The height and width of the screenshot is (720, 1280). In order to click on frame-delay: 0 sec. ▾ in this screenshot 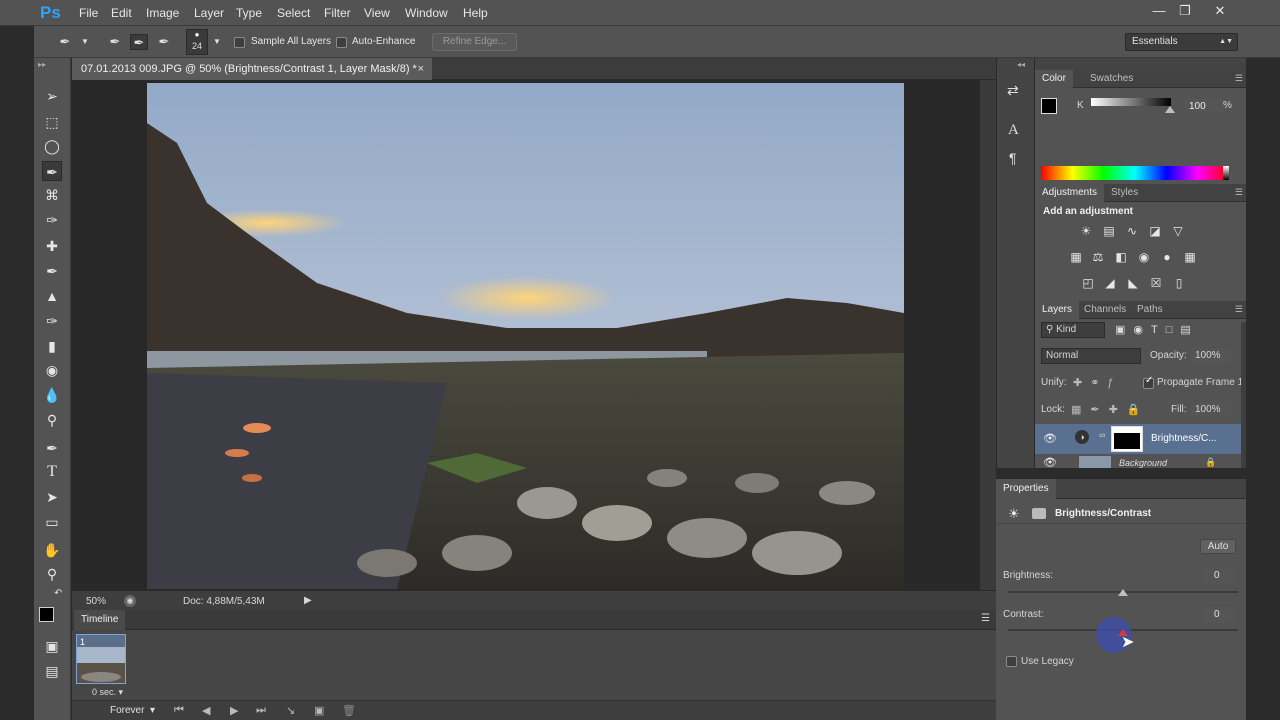, I will do `click(107, 692)`.